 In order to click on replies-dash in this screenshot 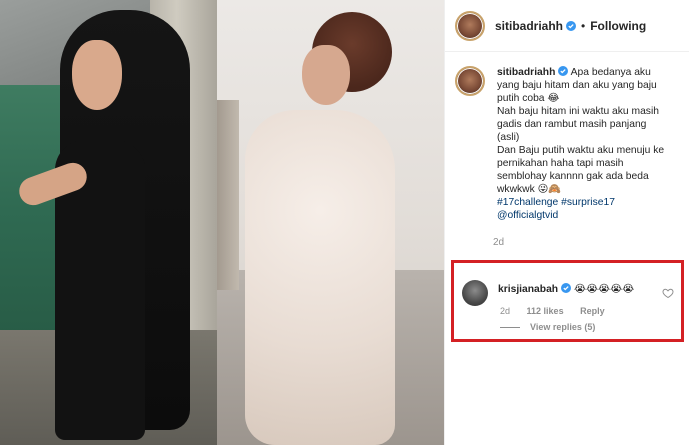, I will do `click(510, 327)`.